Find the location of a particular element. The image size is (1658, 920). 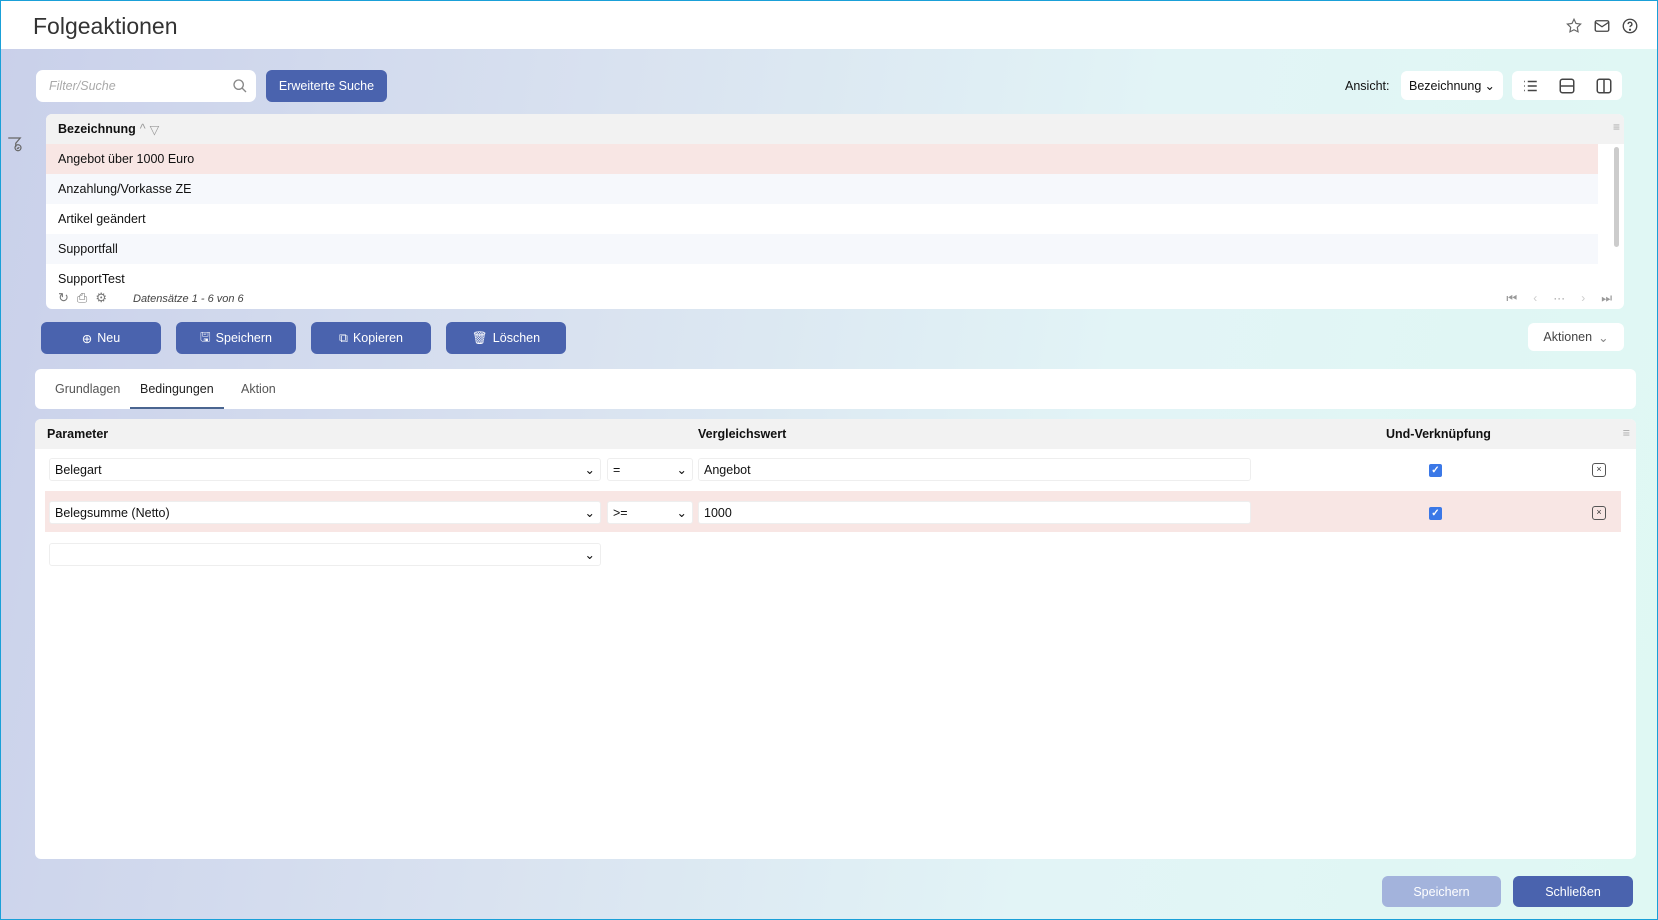

search-icon is located at coordinates (240, 86).